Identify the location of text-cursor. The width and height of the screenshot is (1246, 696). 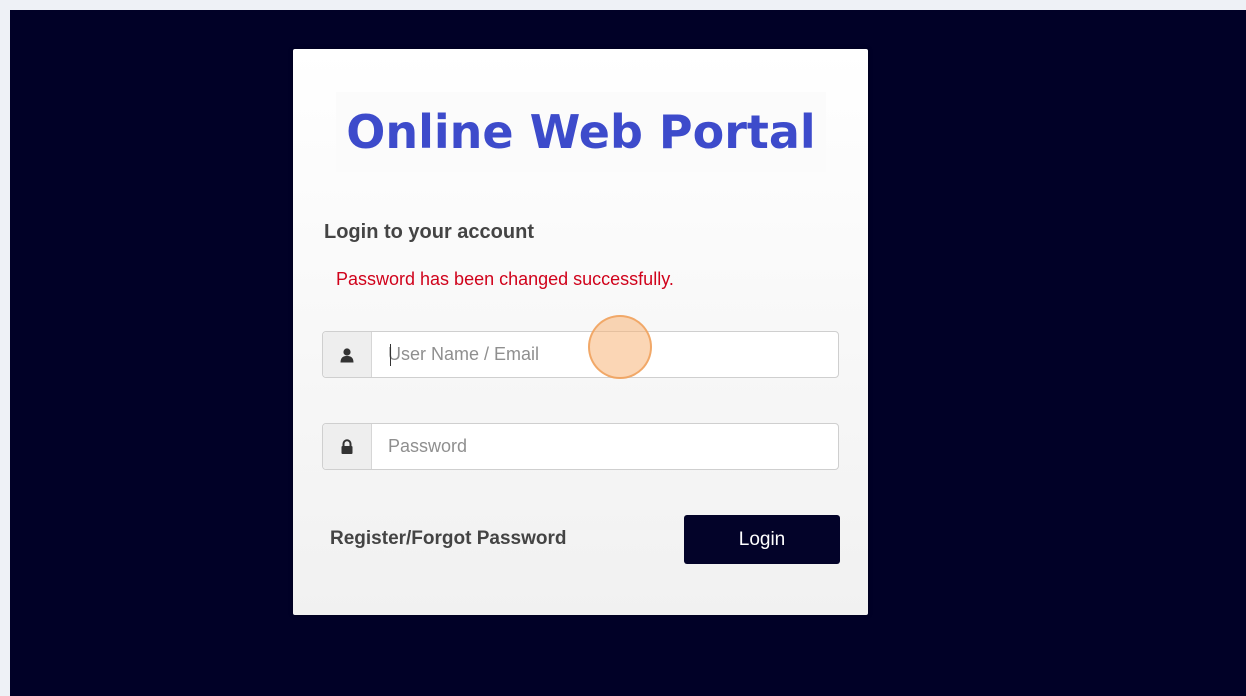
(390, 355).